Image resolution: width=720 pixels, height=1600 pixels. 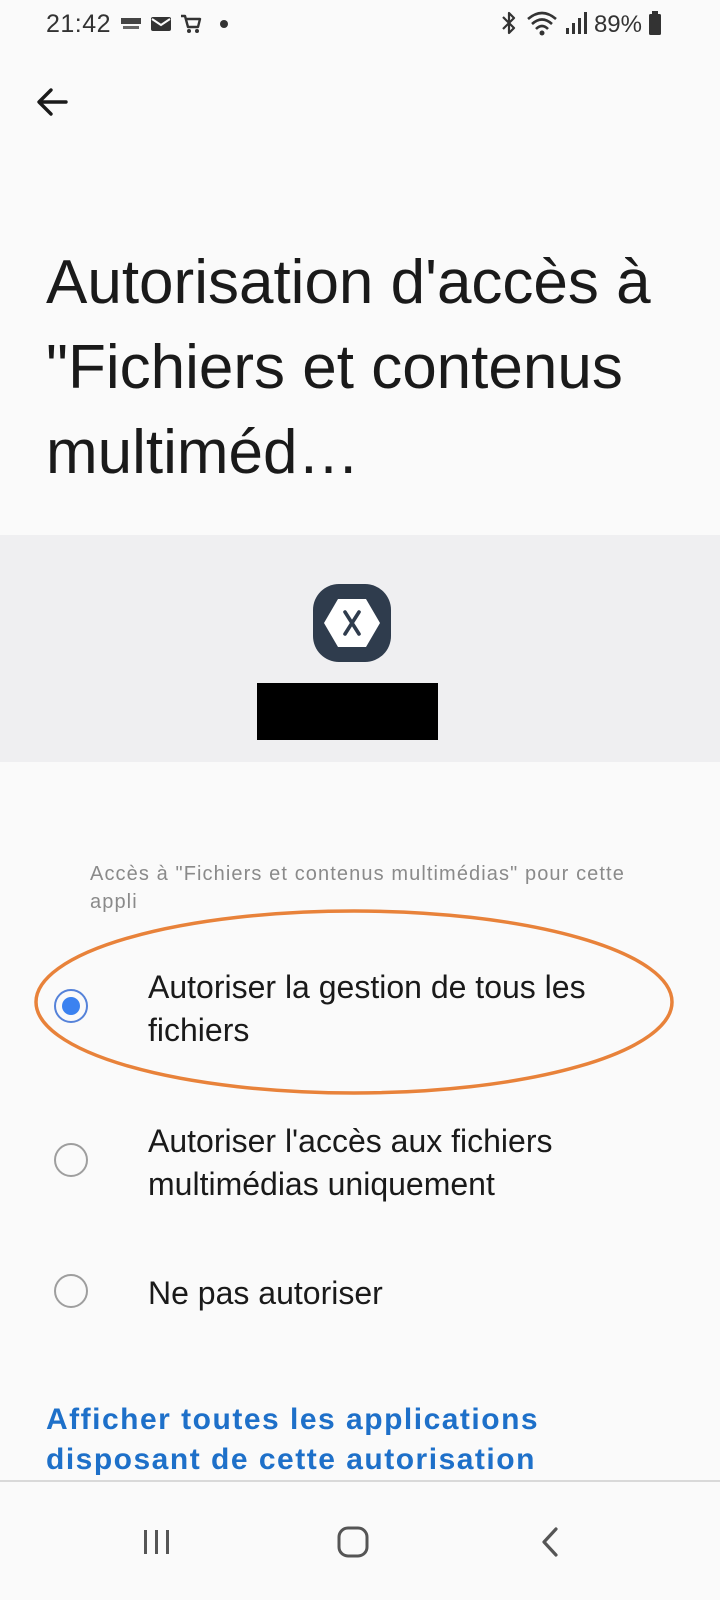 What do you see at coordinates (360, 26) in the screenshot?
I see `status-bar: 21:42 89%` at bounding box center [360, 26].